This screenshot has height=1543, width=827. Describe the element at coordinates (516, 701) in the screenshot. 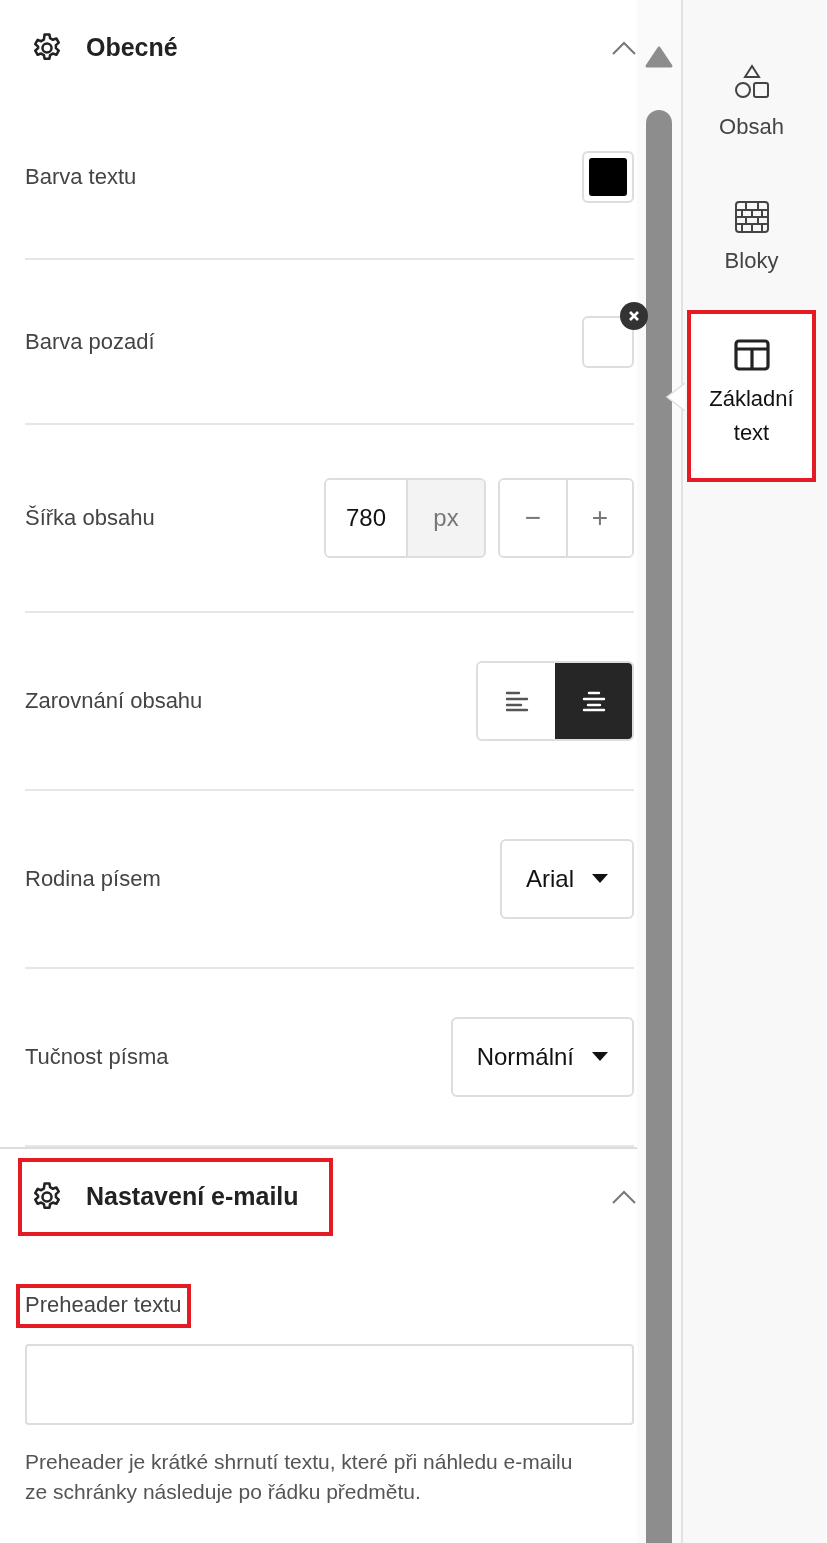

I see `align-left-icon` at that location.